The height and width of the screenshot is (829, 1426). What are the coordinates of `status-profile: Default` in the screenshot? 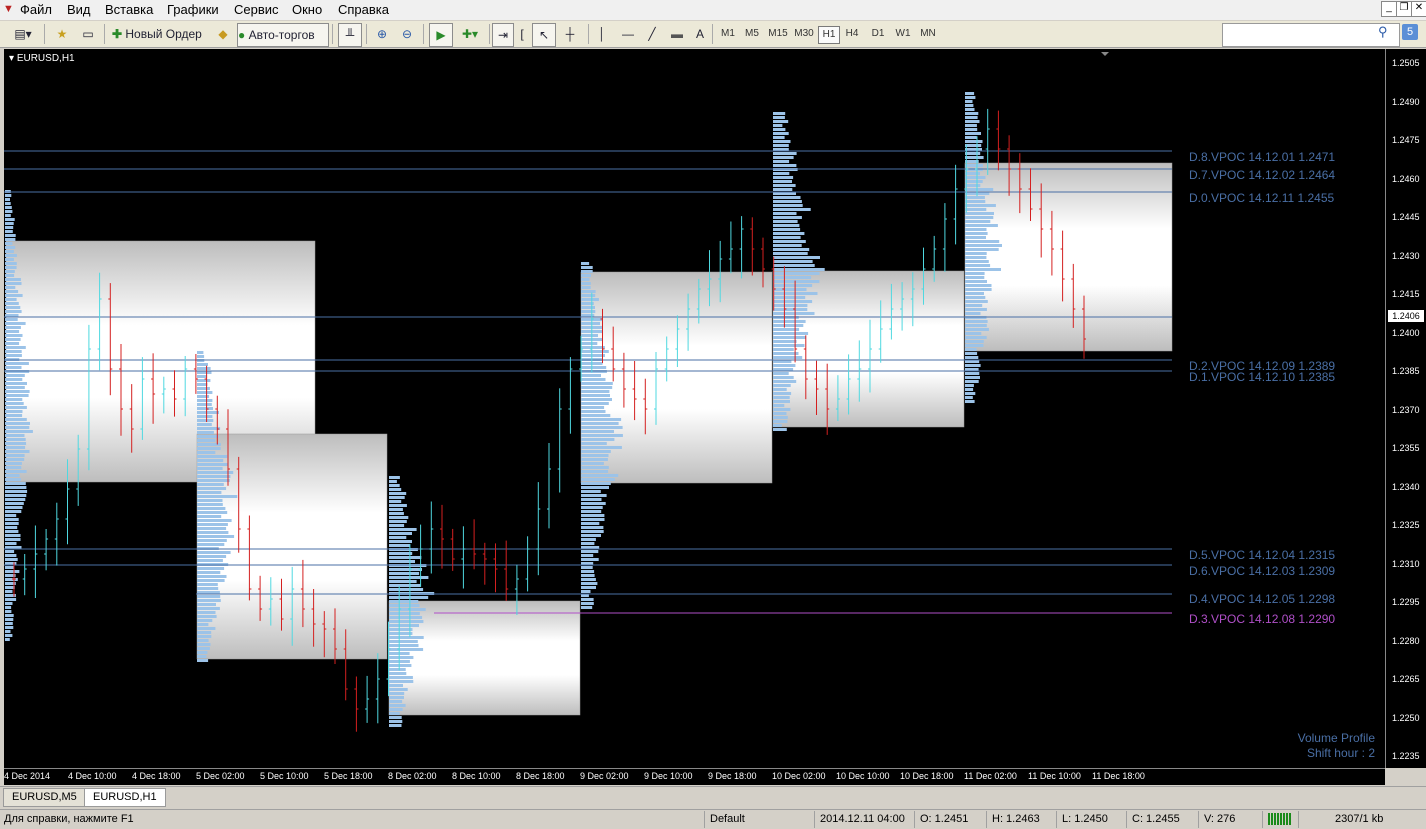 It's located at (727, 819).